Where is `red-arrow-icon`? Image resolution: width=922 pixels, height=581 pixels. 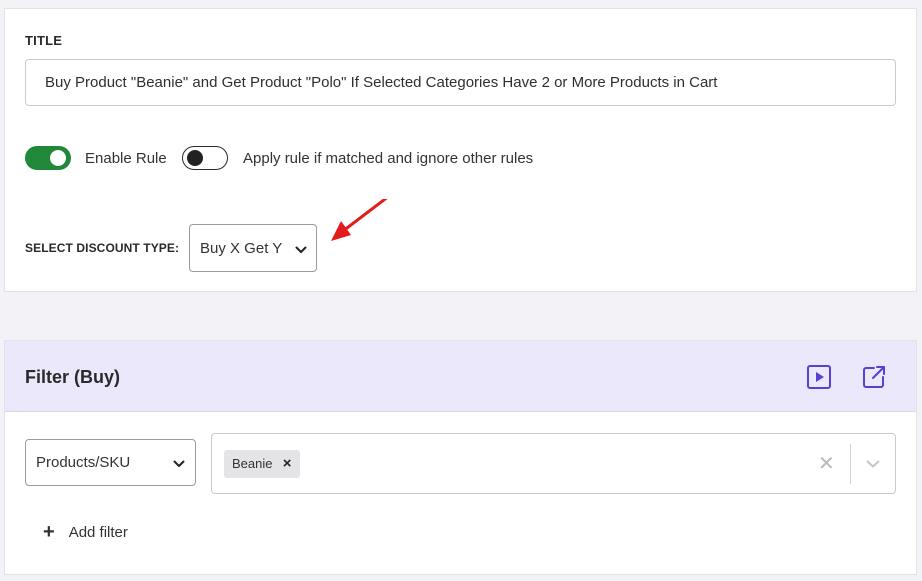 red-arrow-icon is located at coordinates (359, 220).